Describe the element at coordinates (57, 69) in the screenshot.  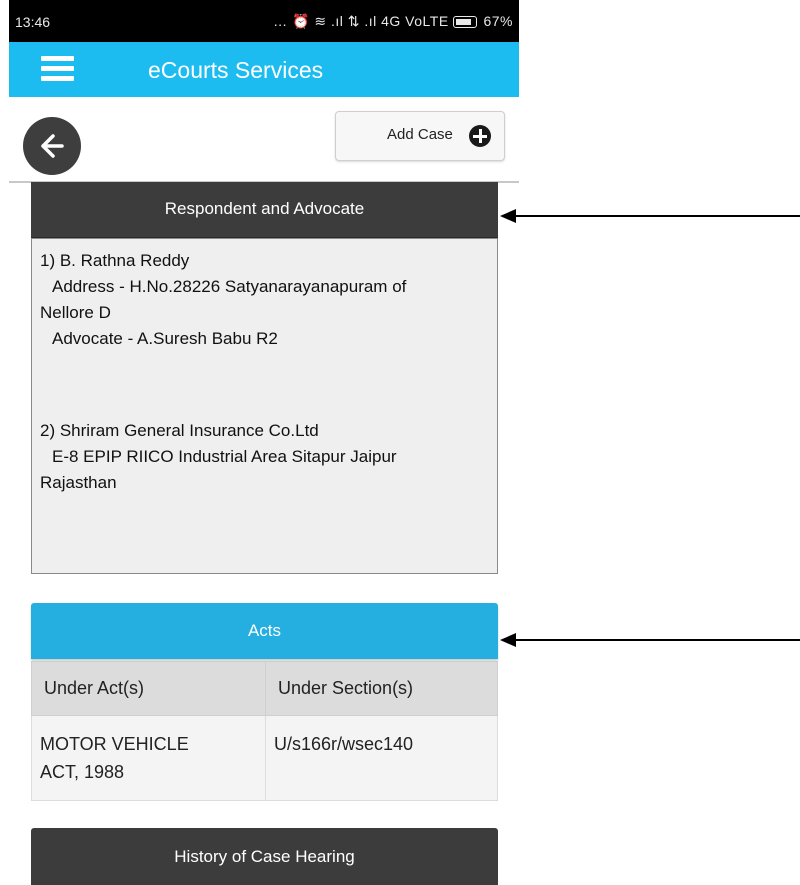
I see `menu-icon` at that location.